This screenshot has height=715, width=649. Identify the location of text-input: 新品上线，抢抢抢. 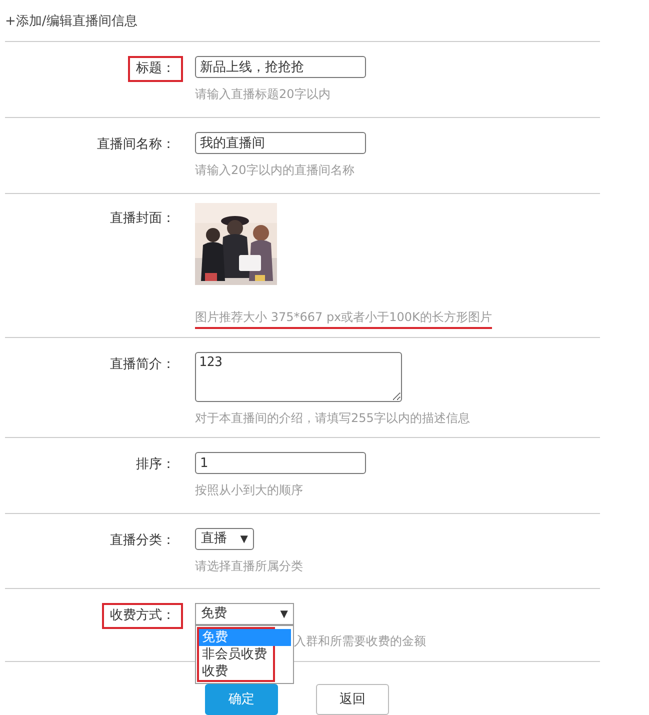
(280, 67).